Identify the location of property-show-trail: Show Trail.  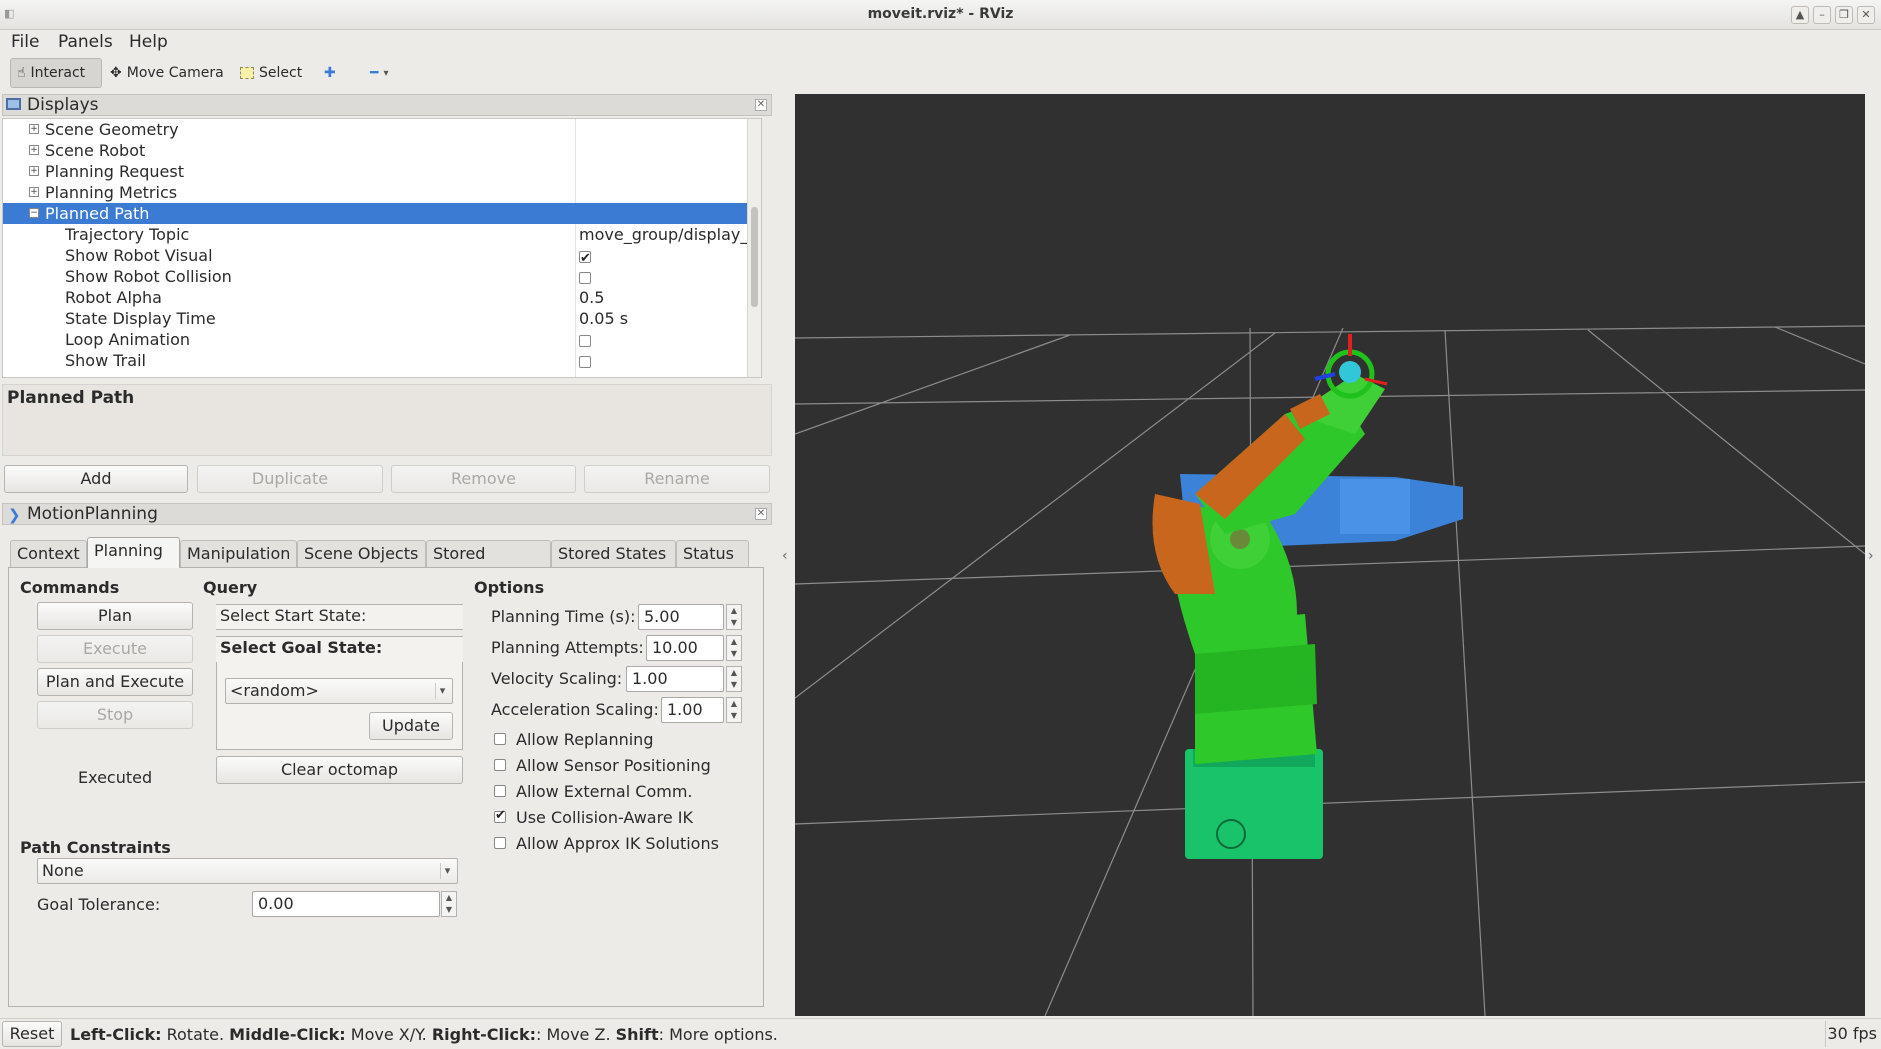
(382, 360).